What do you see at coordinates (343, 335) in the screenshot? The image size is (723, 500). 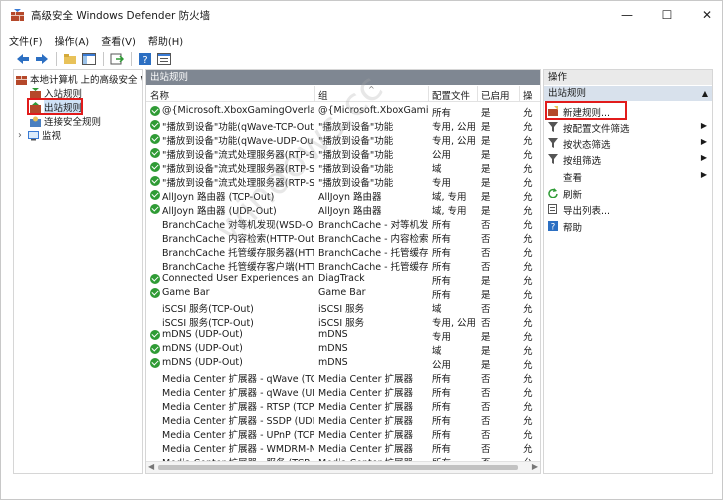 I see `table-row: mDNS (UDP-Out) mDNS 专用 是 允` at bounding box center [343, 335].